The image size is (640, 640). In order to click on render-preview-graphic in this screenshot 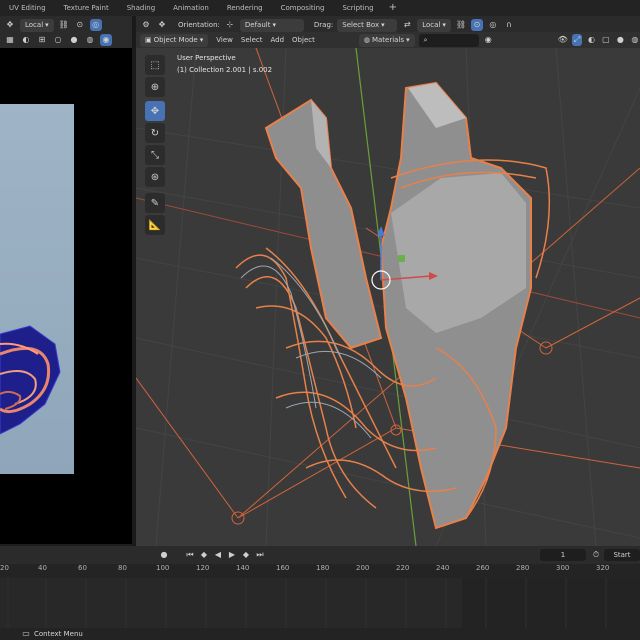, I will do `click(30, 380)`.